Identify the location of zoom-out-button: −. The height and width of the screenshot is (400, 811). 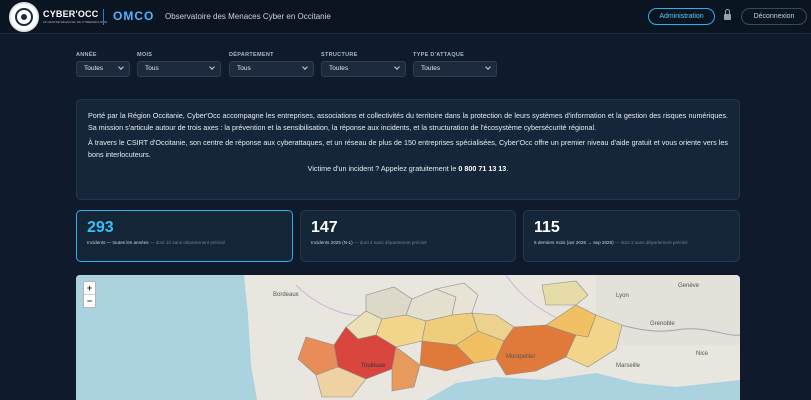
(89, 301).